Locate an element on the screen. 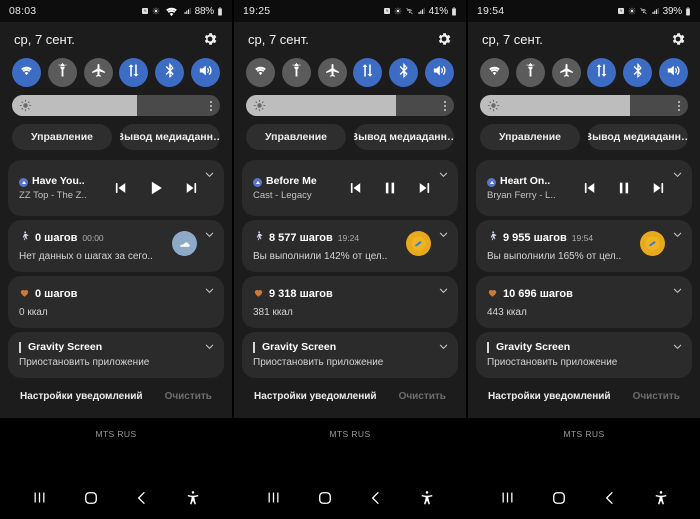 This screenshot has width=700, height=519. status-time: 19:54 is located at coordinates (491, 11).